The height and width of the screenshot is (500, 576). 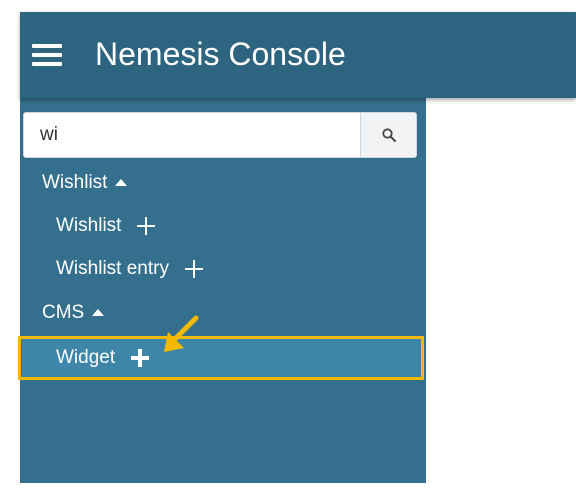 I want to click on hamburger-menu-icon, so click(x=48, y=55).